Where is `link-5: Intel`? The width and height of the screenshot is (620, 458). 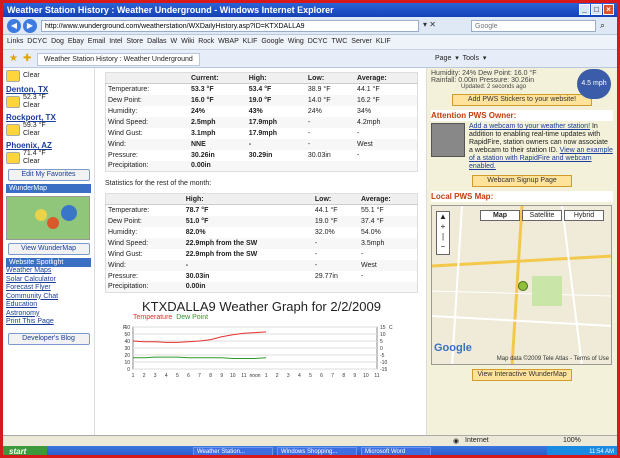
link-5: Intel is located at coordinates (117, 41).